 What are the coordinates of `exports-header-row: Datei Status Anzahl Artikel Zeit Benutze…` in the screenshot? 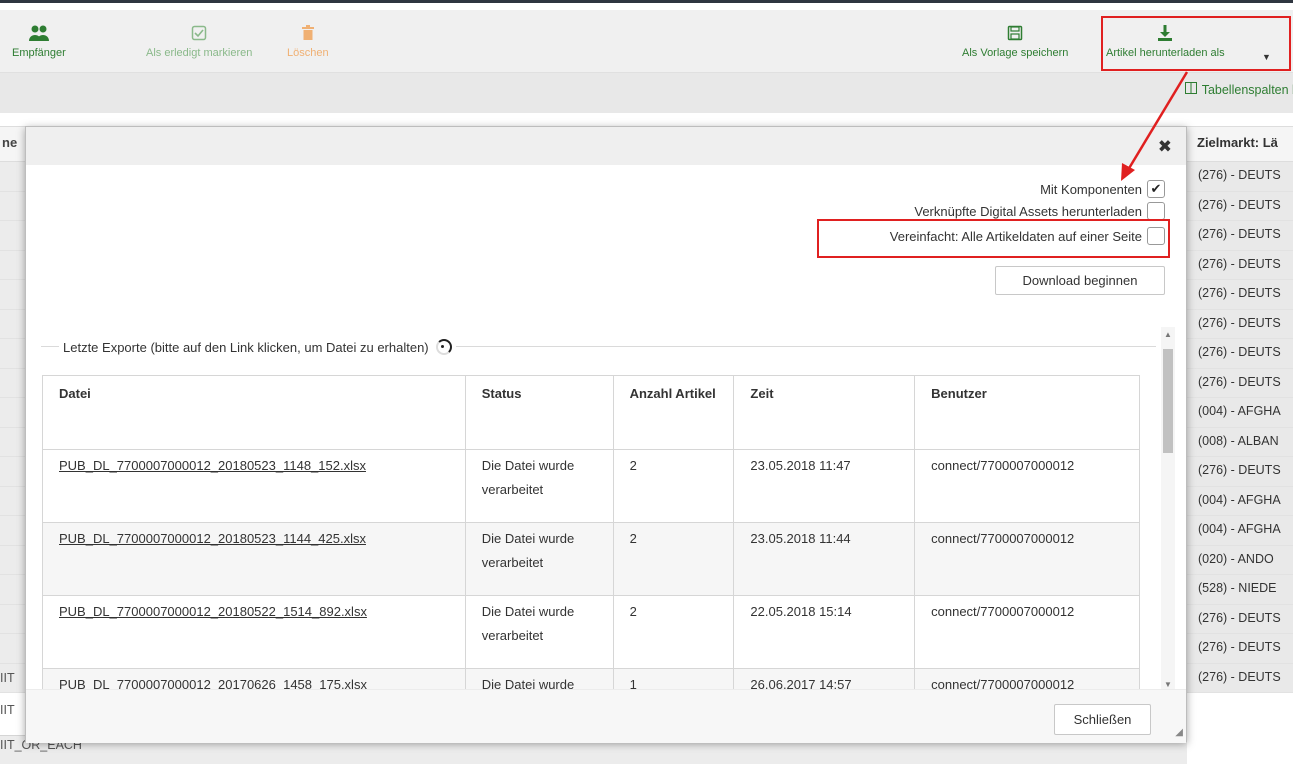 It's located at (591, 412).